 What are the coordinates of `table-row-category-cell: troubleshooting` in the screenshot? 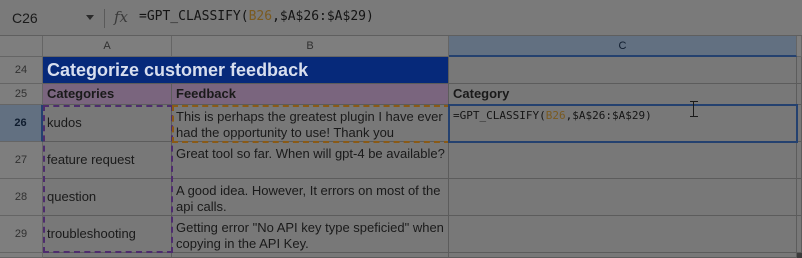 It's located at (107, 234).